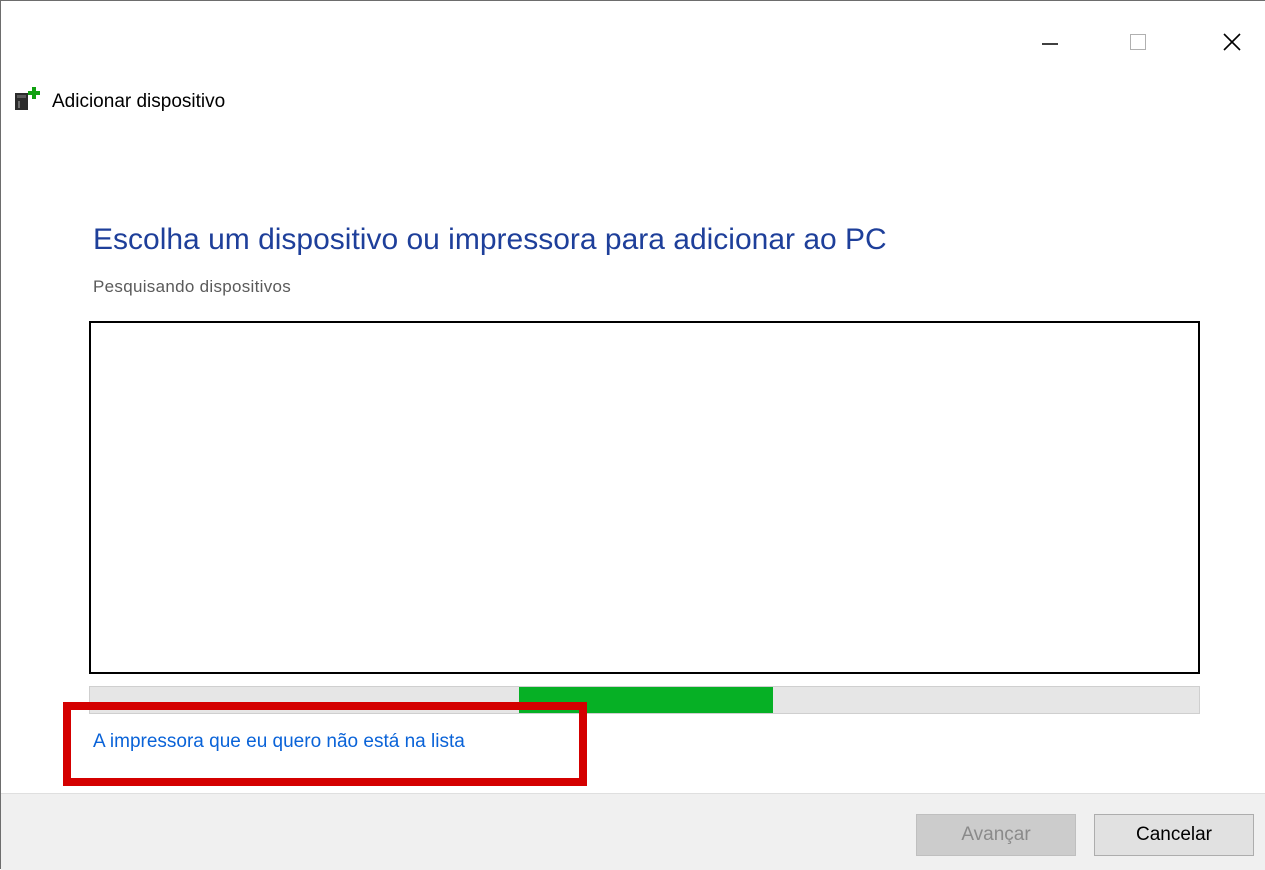  I want to click on maximize-icon, so click(1138, 42).